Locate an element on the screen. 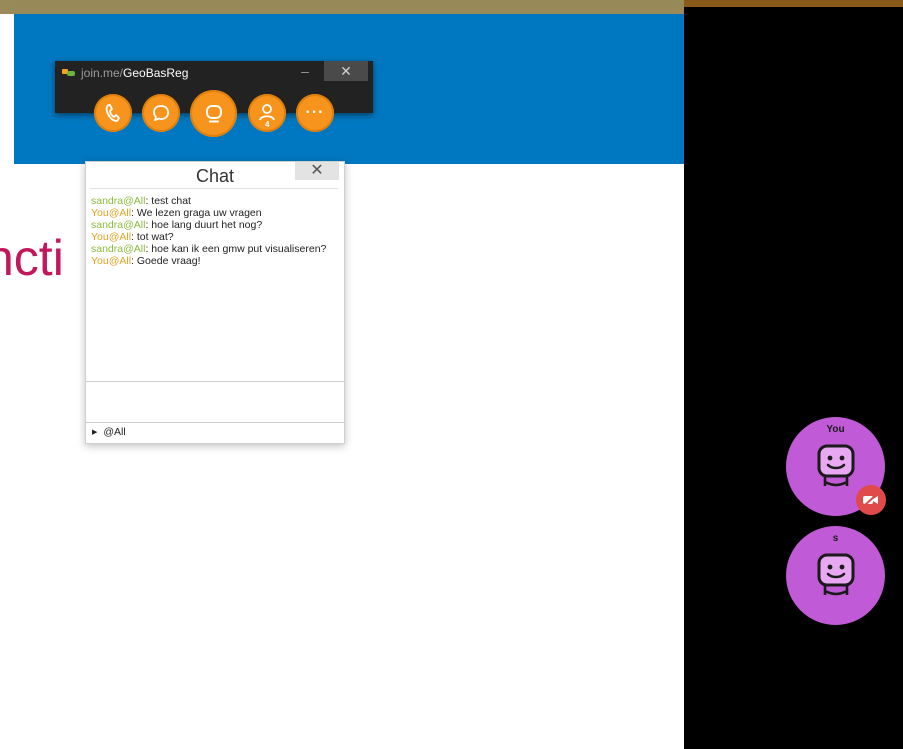 This screenshot has height=749, width=903. minimize-button: – is located at coordinates (305, 72).